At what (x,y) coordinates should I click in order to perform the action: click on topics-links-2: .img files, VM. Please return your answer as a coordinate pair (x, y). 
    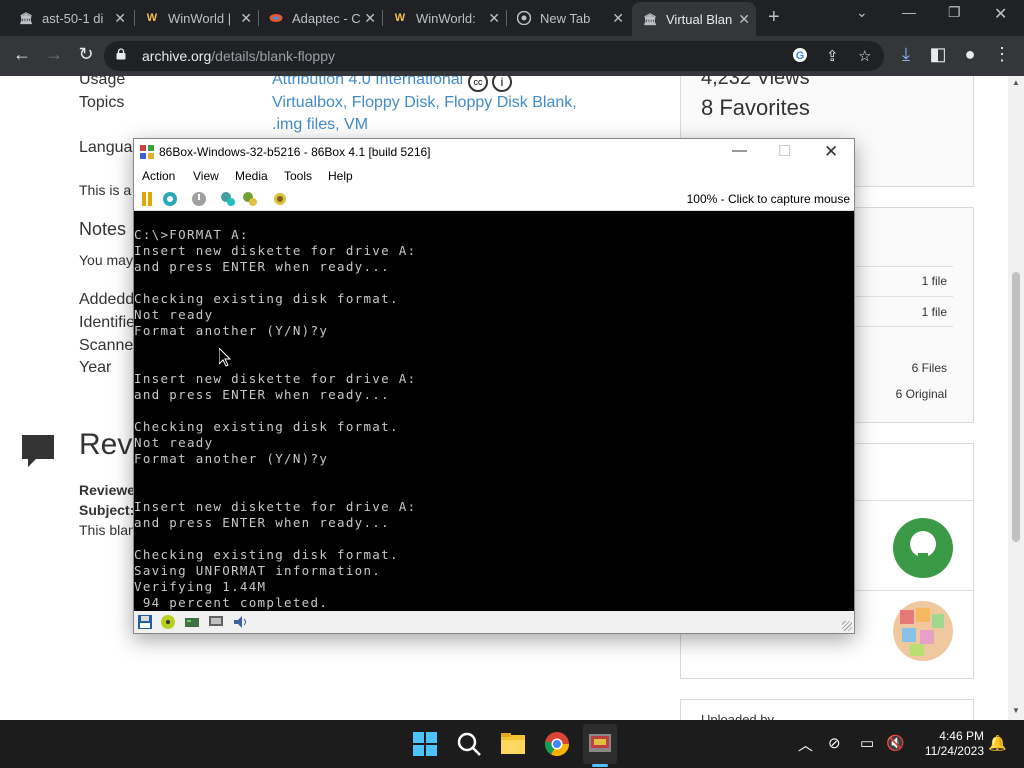
    Looking at the image, I should click on (320, 125).